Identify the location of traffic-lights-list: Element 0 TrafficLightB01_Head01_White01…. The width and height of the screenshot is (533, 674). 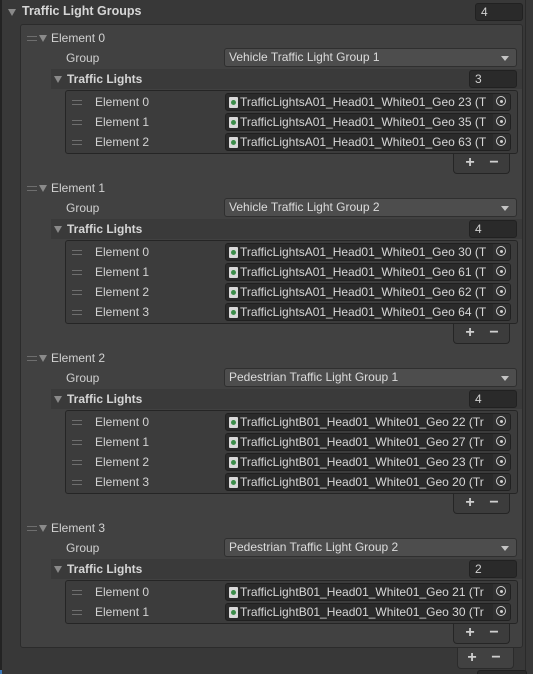
(291, 452).